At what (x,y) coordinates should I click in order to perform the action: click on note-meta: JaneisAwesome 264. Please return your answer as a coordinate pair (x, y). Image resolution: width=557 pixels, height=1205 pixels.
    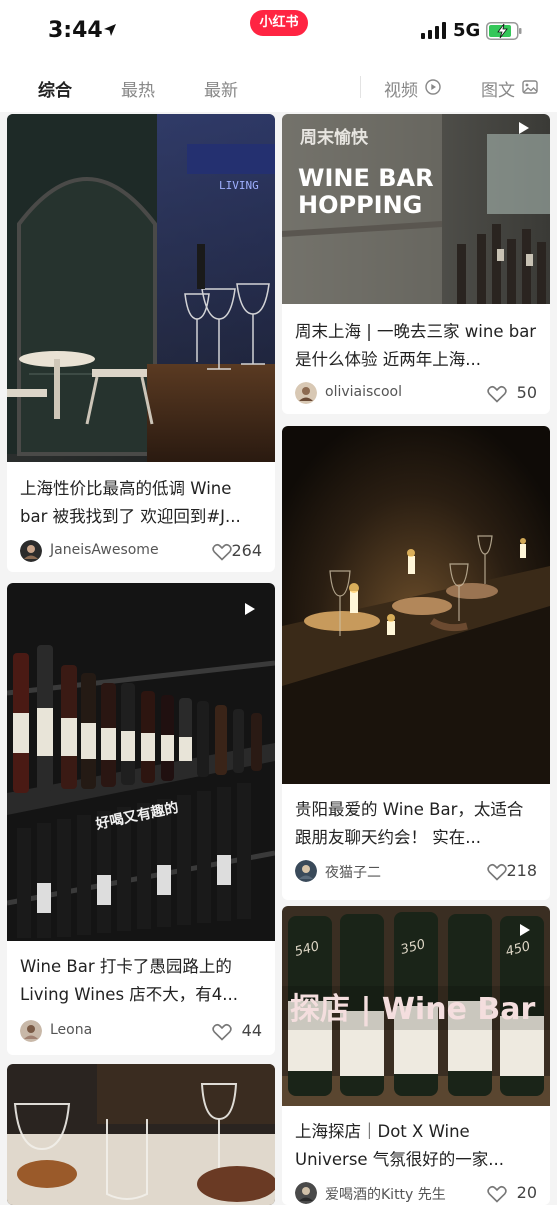
    Looking at the image, I should click on (141, 552).